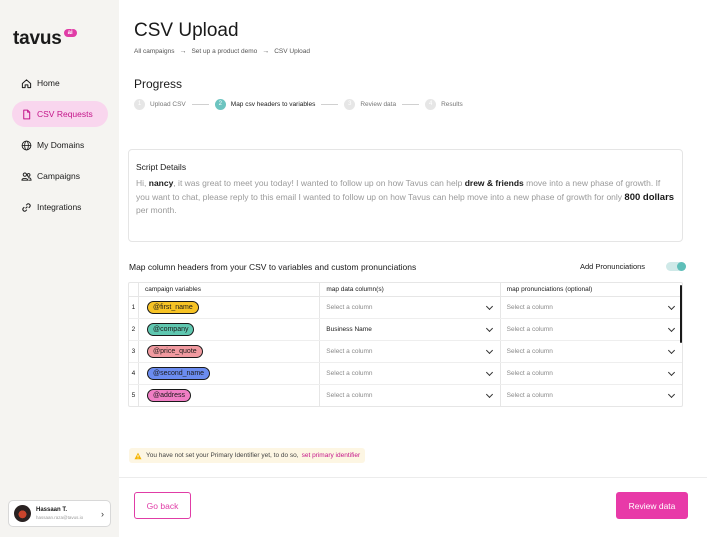 The width and height of the screenshot is (707, 537). What do you see at coordinates (172, 307) in the screenshot?
I see `variable-chip: @first_name` at bounding box center [172, 307].